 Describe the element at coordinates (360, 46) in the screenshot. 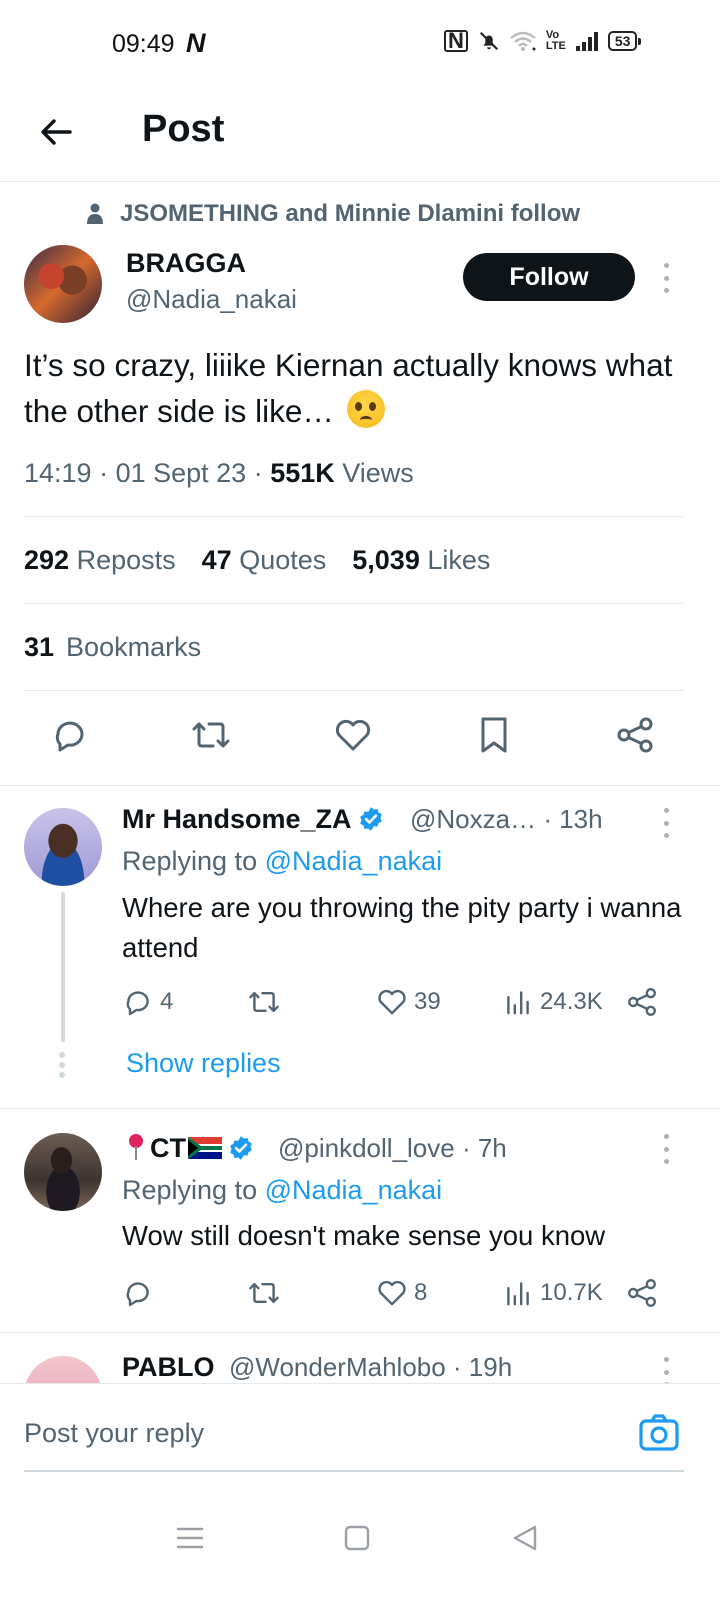

I see `status-bar: 09:49 N N Vo LTE 53` at that location.